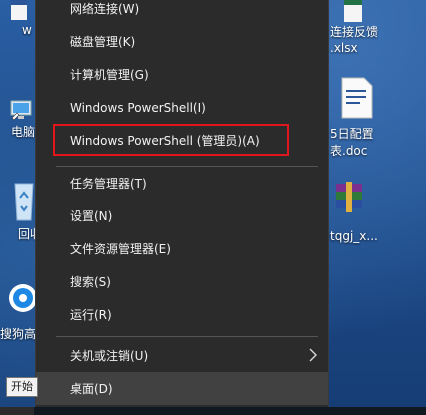 The height and width of the screenshot is (415, 426). Describe the element at coordinates (22, 111) in the screenshot. I see `computer-icon` at that location.